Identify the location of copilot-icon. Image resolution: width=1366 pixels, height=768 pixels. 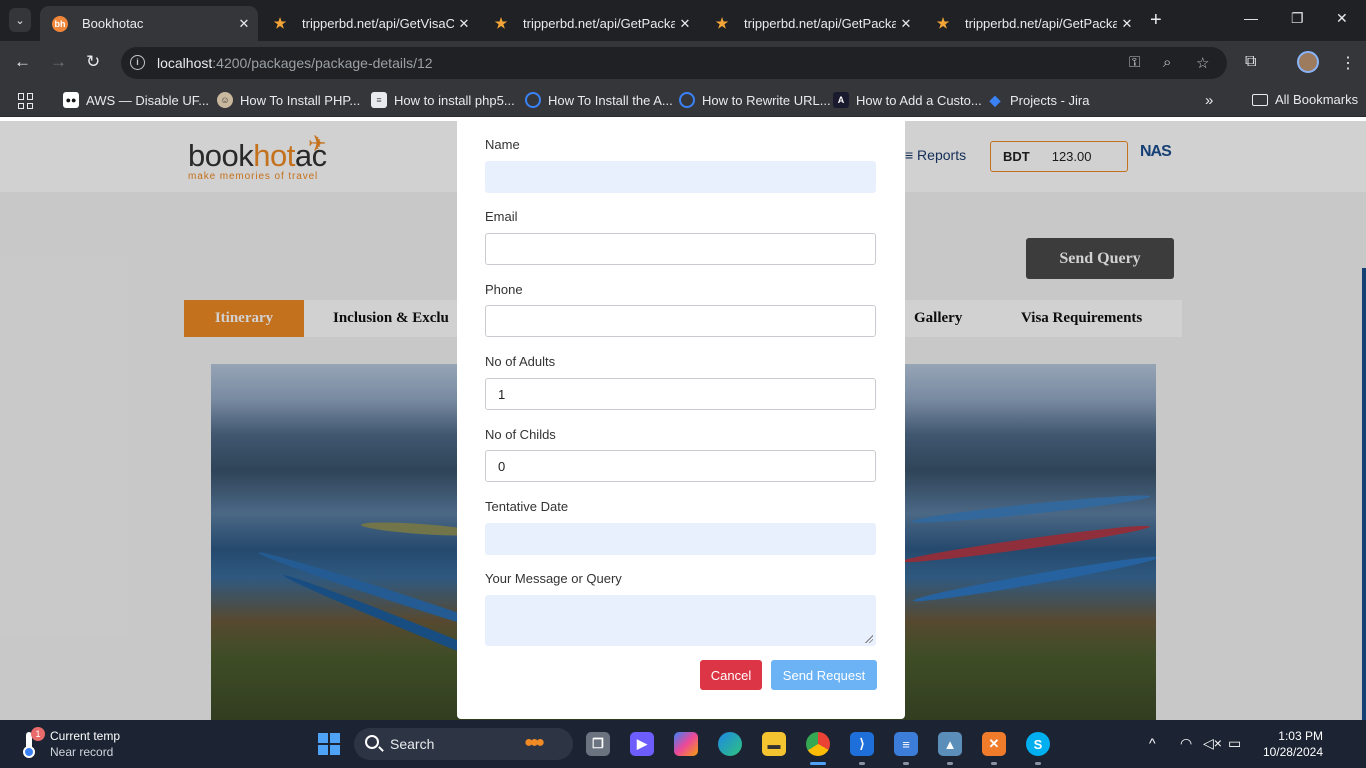
(686, 744).